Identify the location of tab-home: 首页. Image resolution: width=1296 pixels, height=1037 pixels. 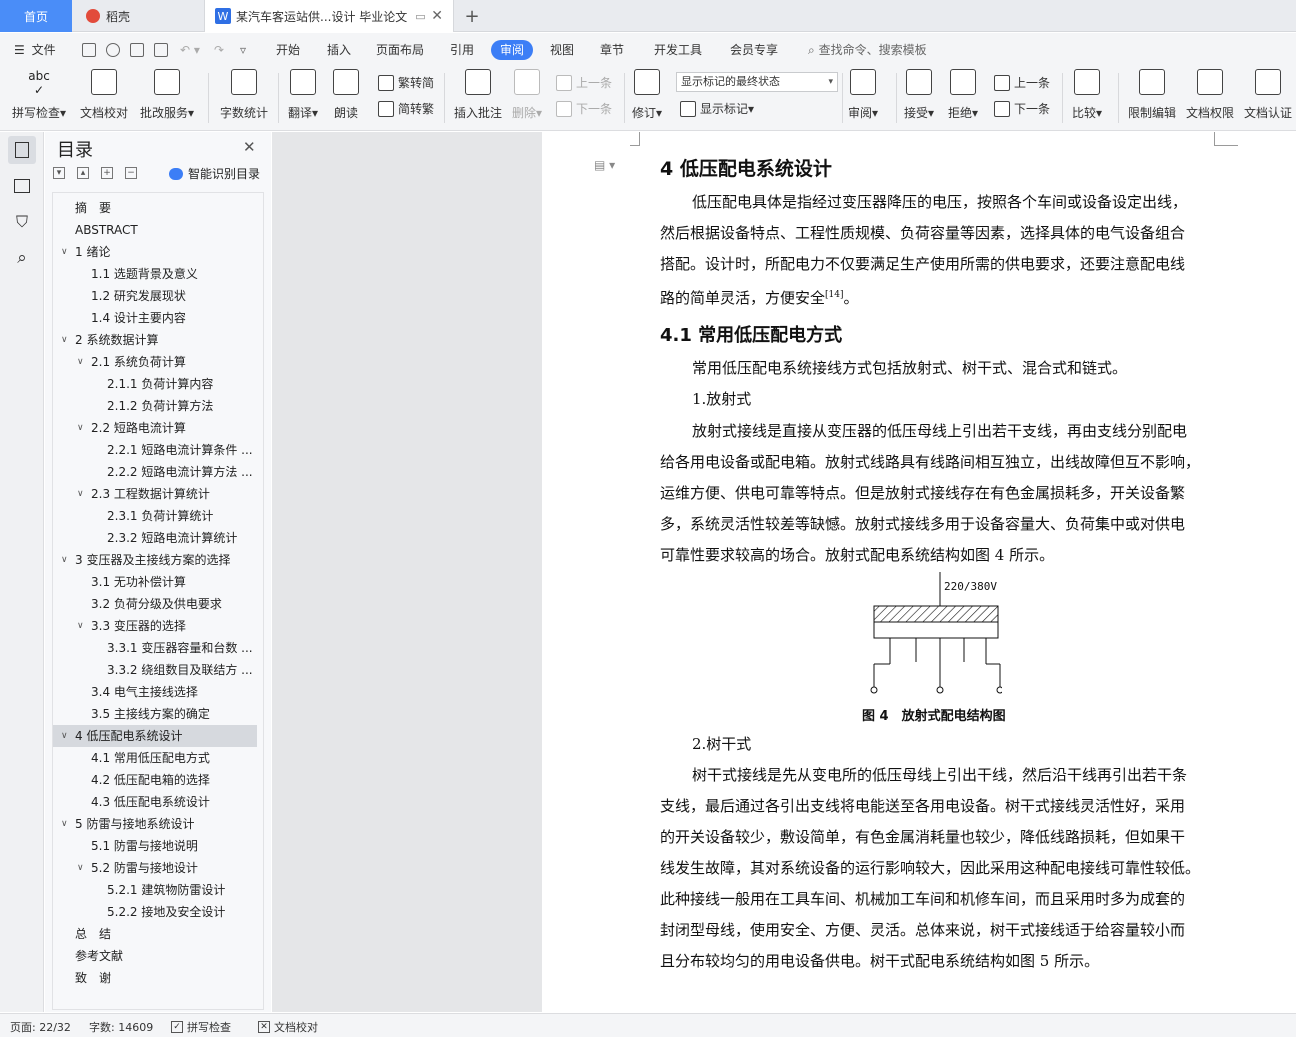
(36, 16).